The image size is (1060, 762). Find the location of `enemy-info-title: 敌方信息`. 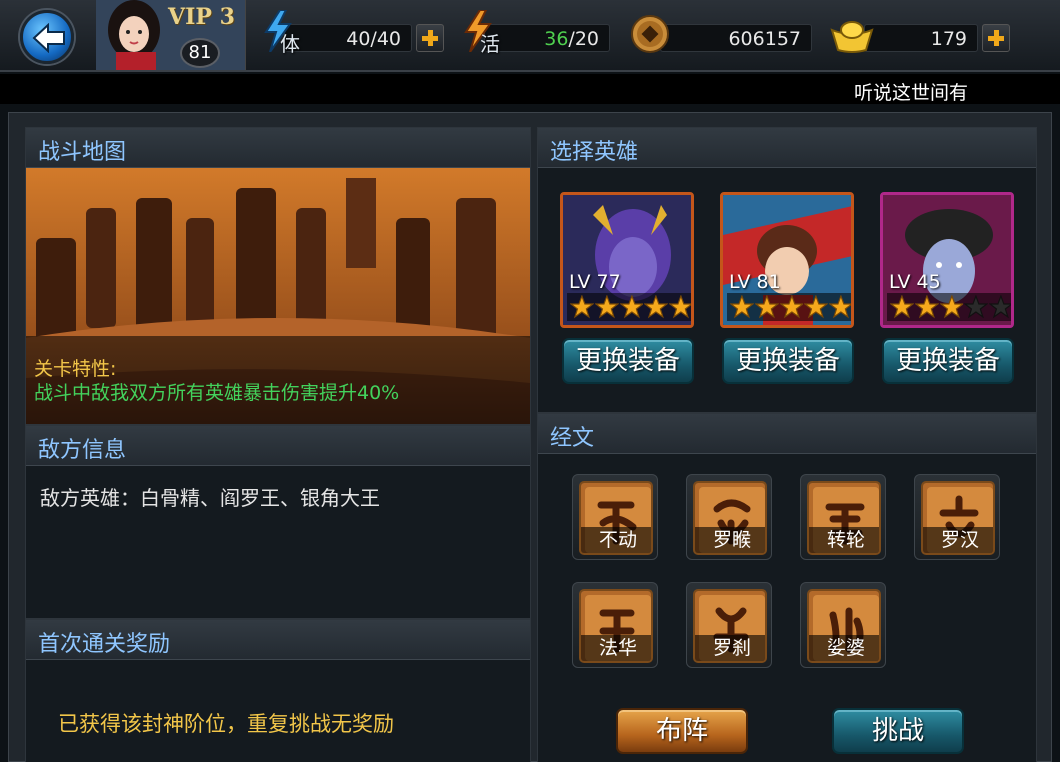

enemy-info-title: 敌方信息 is located at coordinates (82, 450).